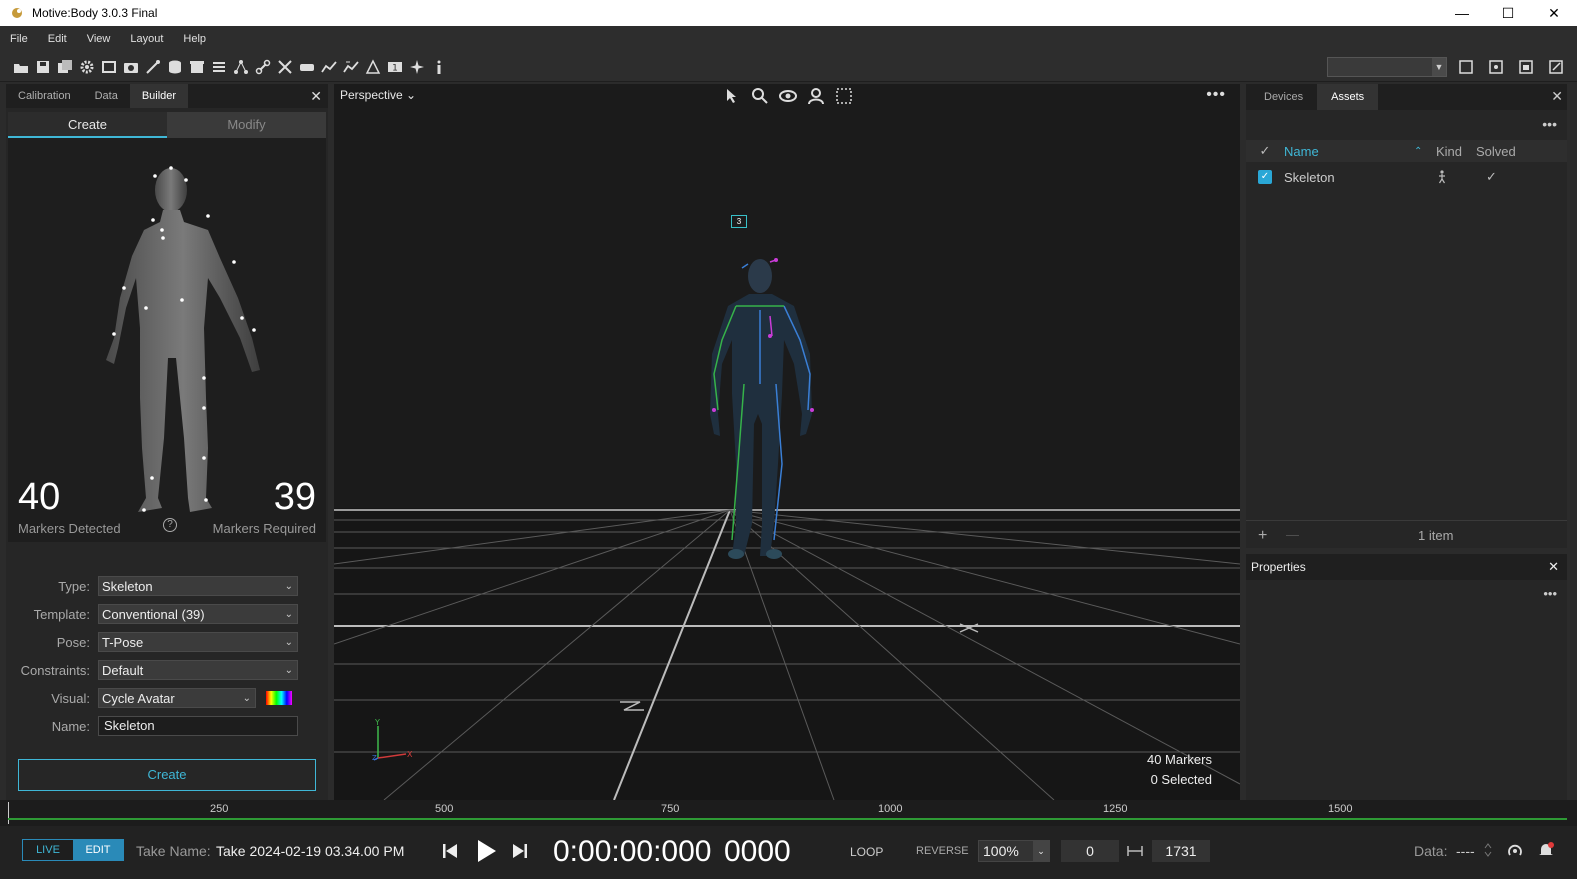 The image size is (1577, 879). I want to click on database-icon, so click(175, 67).